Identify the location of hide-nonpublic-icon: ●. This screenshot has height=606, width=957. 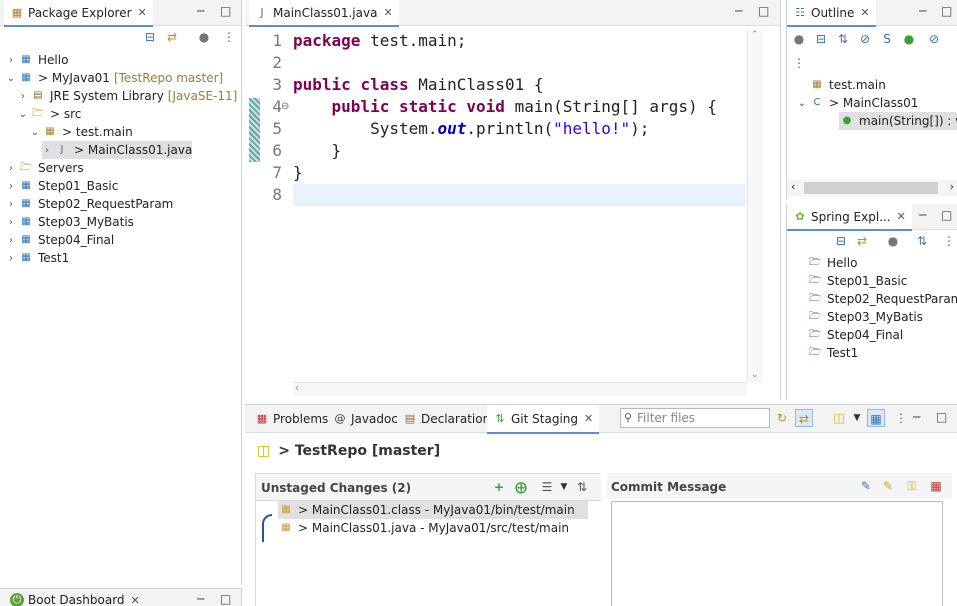
(909, 39).